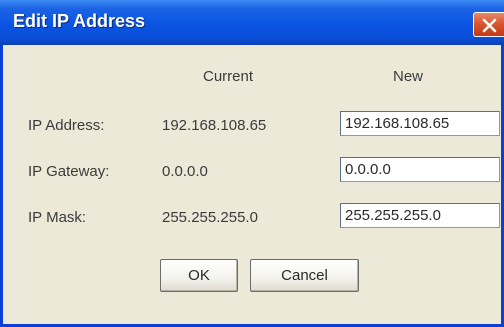  Describe the element at coordinates (199, 275) in the screenshot. I see `ok-button: OK` at that location.